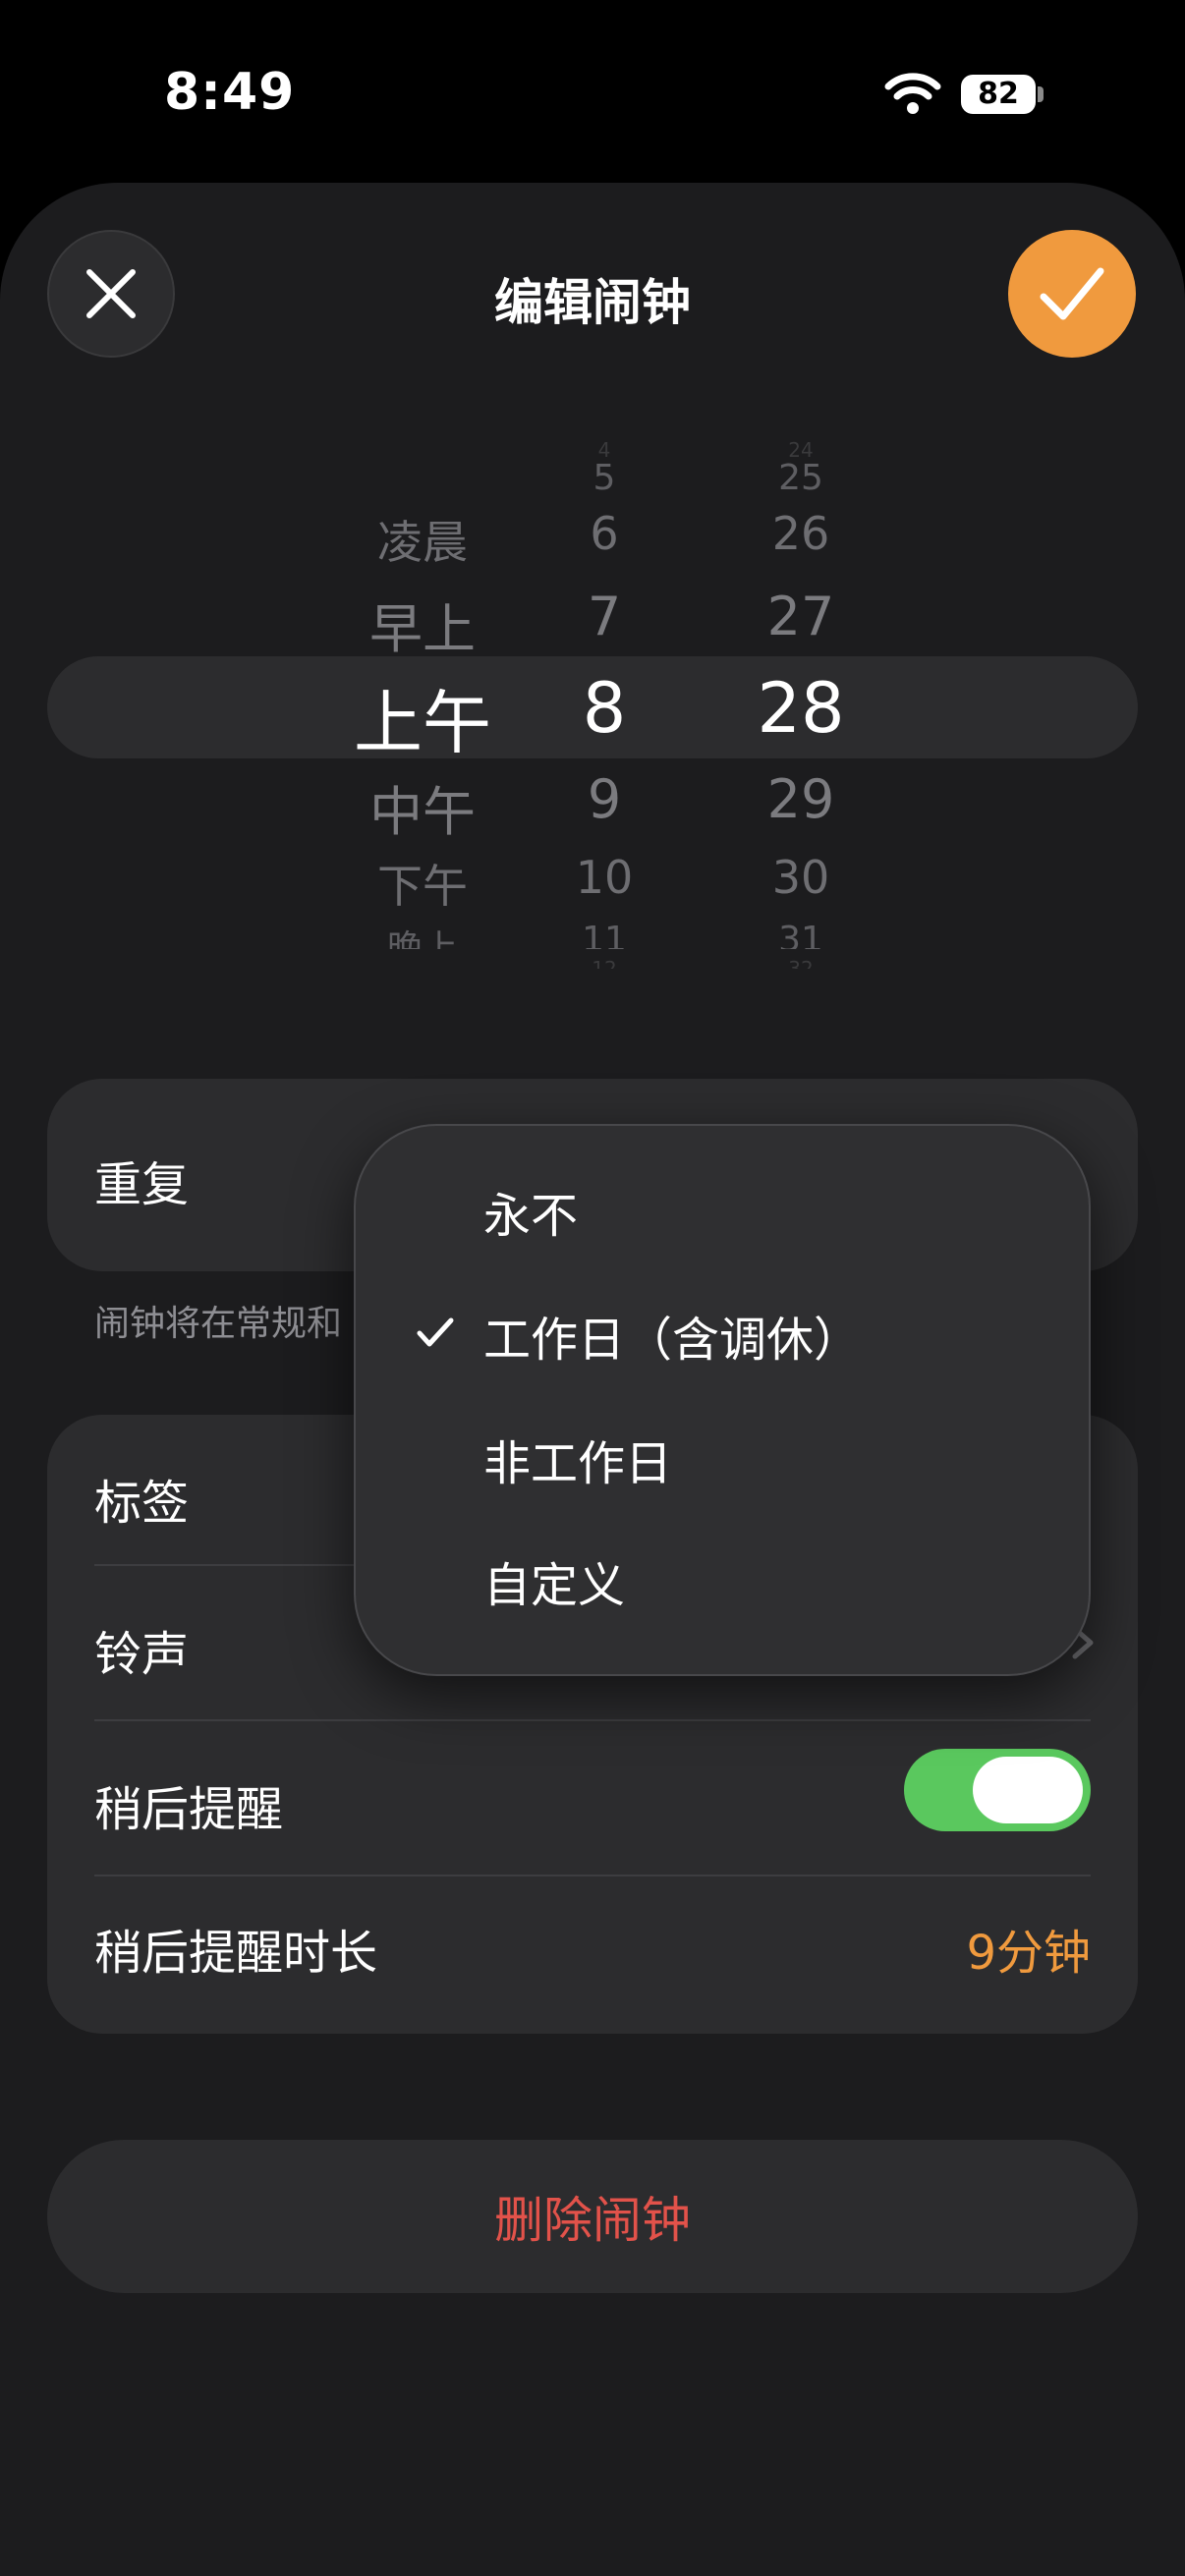  I want to click on picker-minute-item: 27, so click(801, 616).